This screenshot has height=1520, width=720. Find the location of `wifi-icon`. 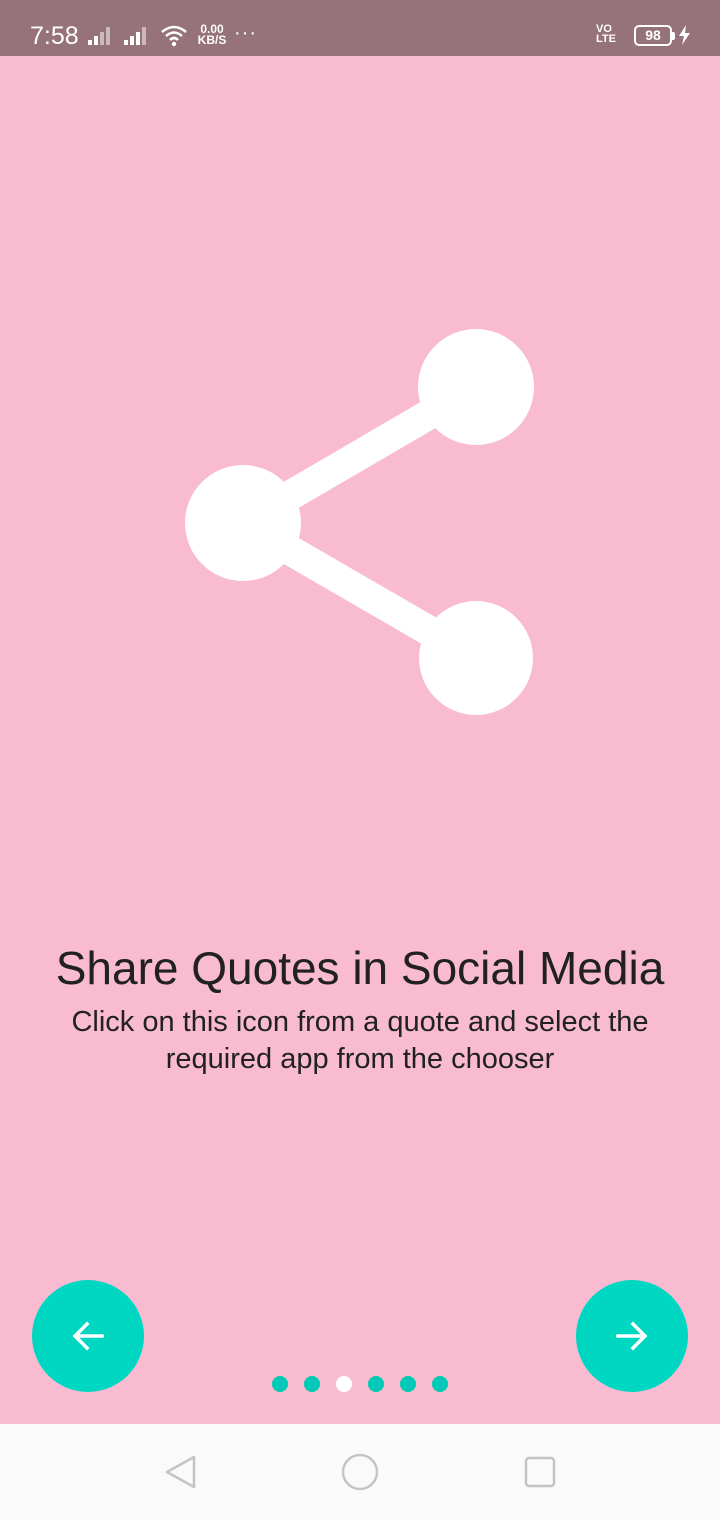

wifi-icon is located at coordinates (174, 36).